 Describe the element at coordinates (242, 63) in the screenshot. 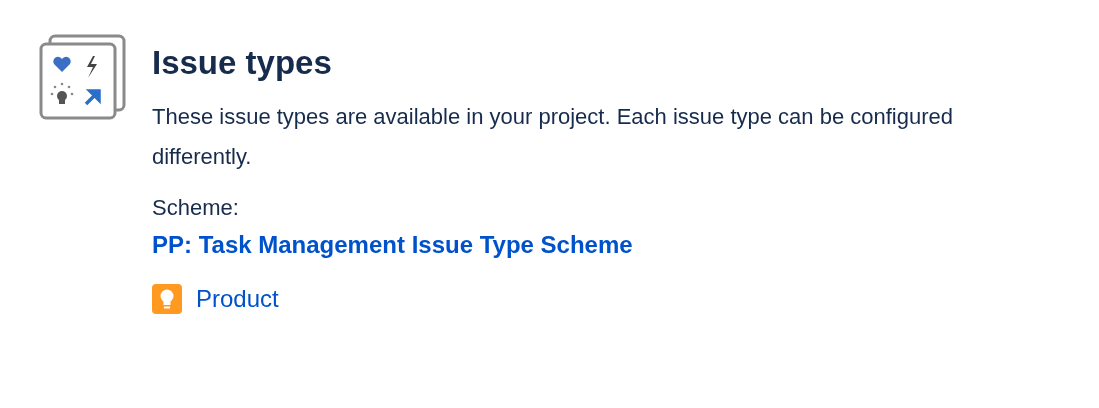

I see `page-title: Issue types` at that location.